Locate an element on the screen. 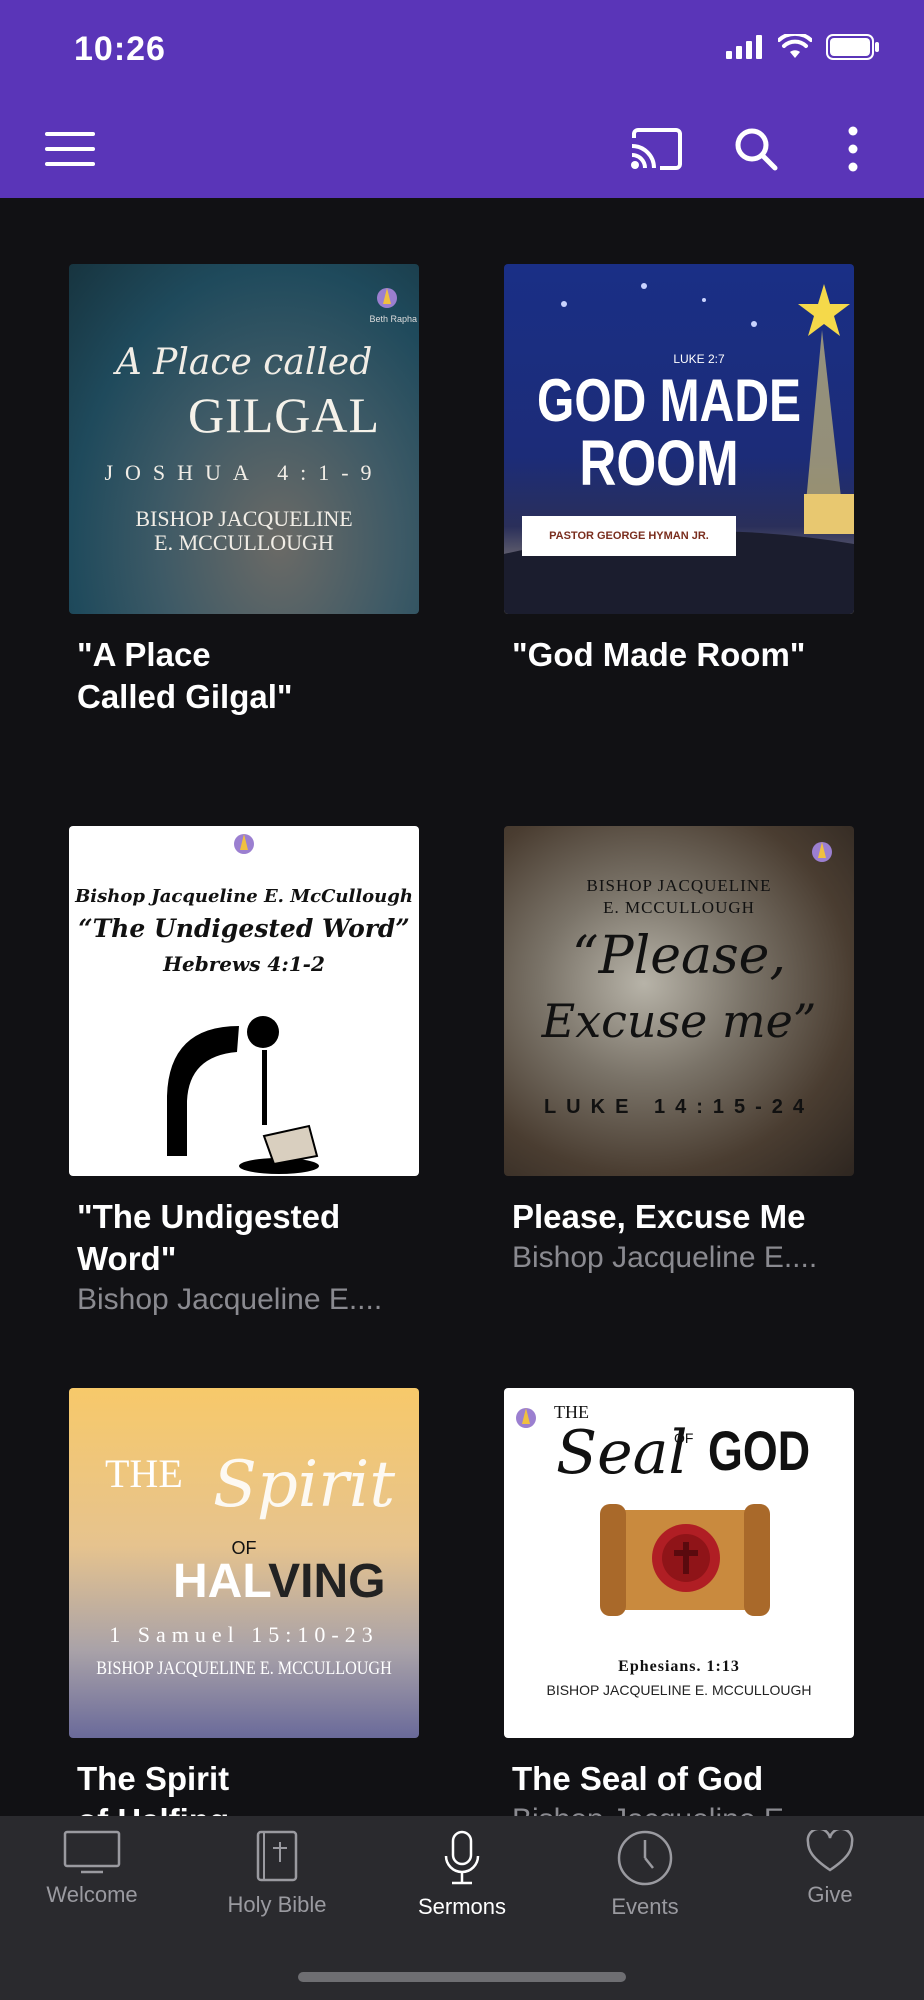 The width and height of the screenshot is (924, 2000). search-button is located at coordinates (756, 149).